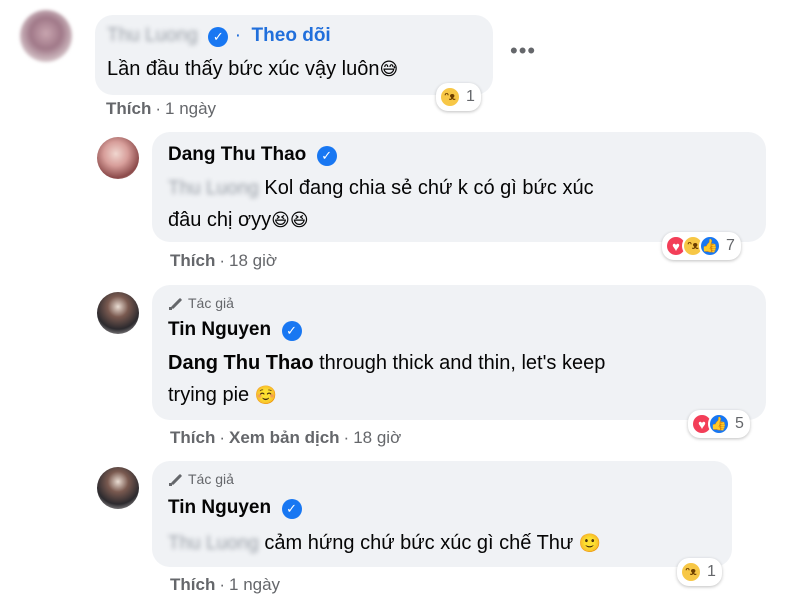 The width and height of the screenshot is (800, 600). I want to click on reaction-count: 7, so click(730, 245).